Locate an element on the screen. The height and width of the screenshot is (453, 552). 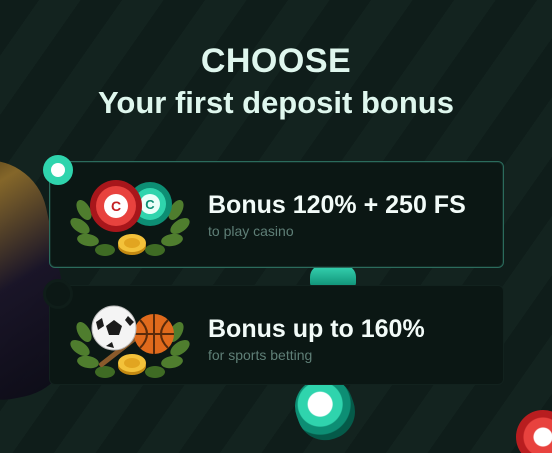
radio-selected-casino is located at coordinates (58, 170).